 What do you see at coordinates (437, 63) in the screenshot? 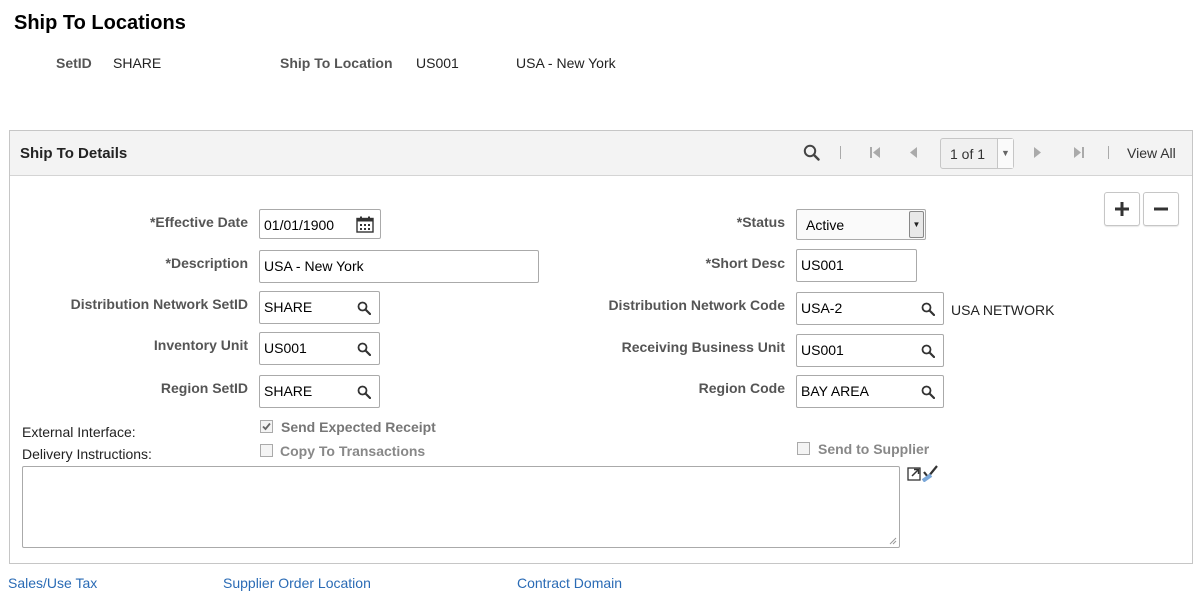
I see `ship-to-location-value: US001` at bounding box center [437, 63].